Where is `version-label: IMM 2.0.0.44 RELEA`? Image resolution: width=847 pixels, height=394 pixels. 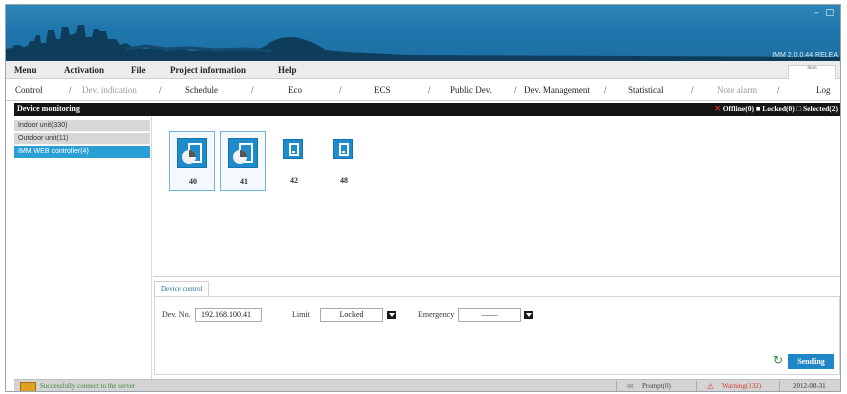
version-label: IMM 2.0.0.44 RELEA is located at coordinates (805, 55).